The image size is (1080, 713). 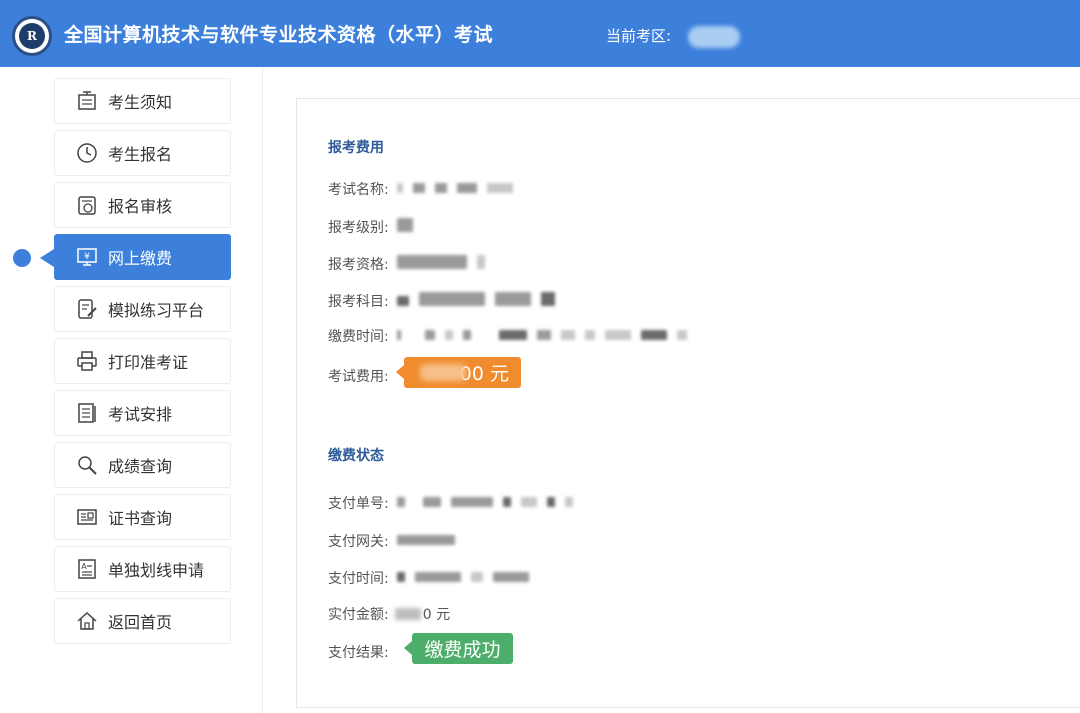 I want to click on exam-name-redacted, so click(x=459, y=189).